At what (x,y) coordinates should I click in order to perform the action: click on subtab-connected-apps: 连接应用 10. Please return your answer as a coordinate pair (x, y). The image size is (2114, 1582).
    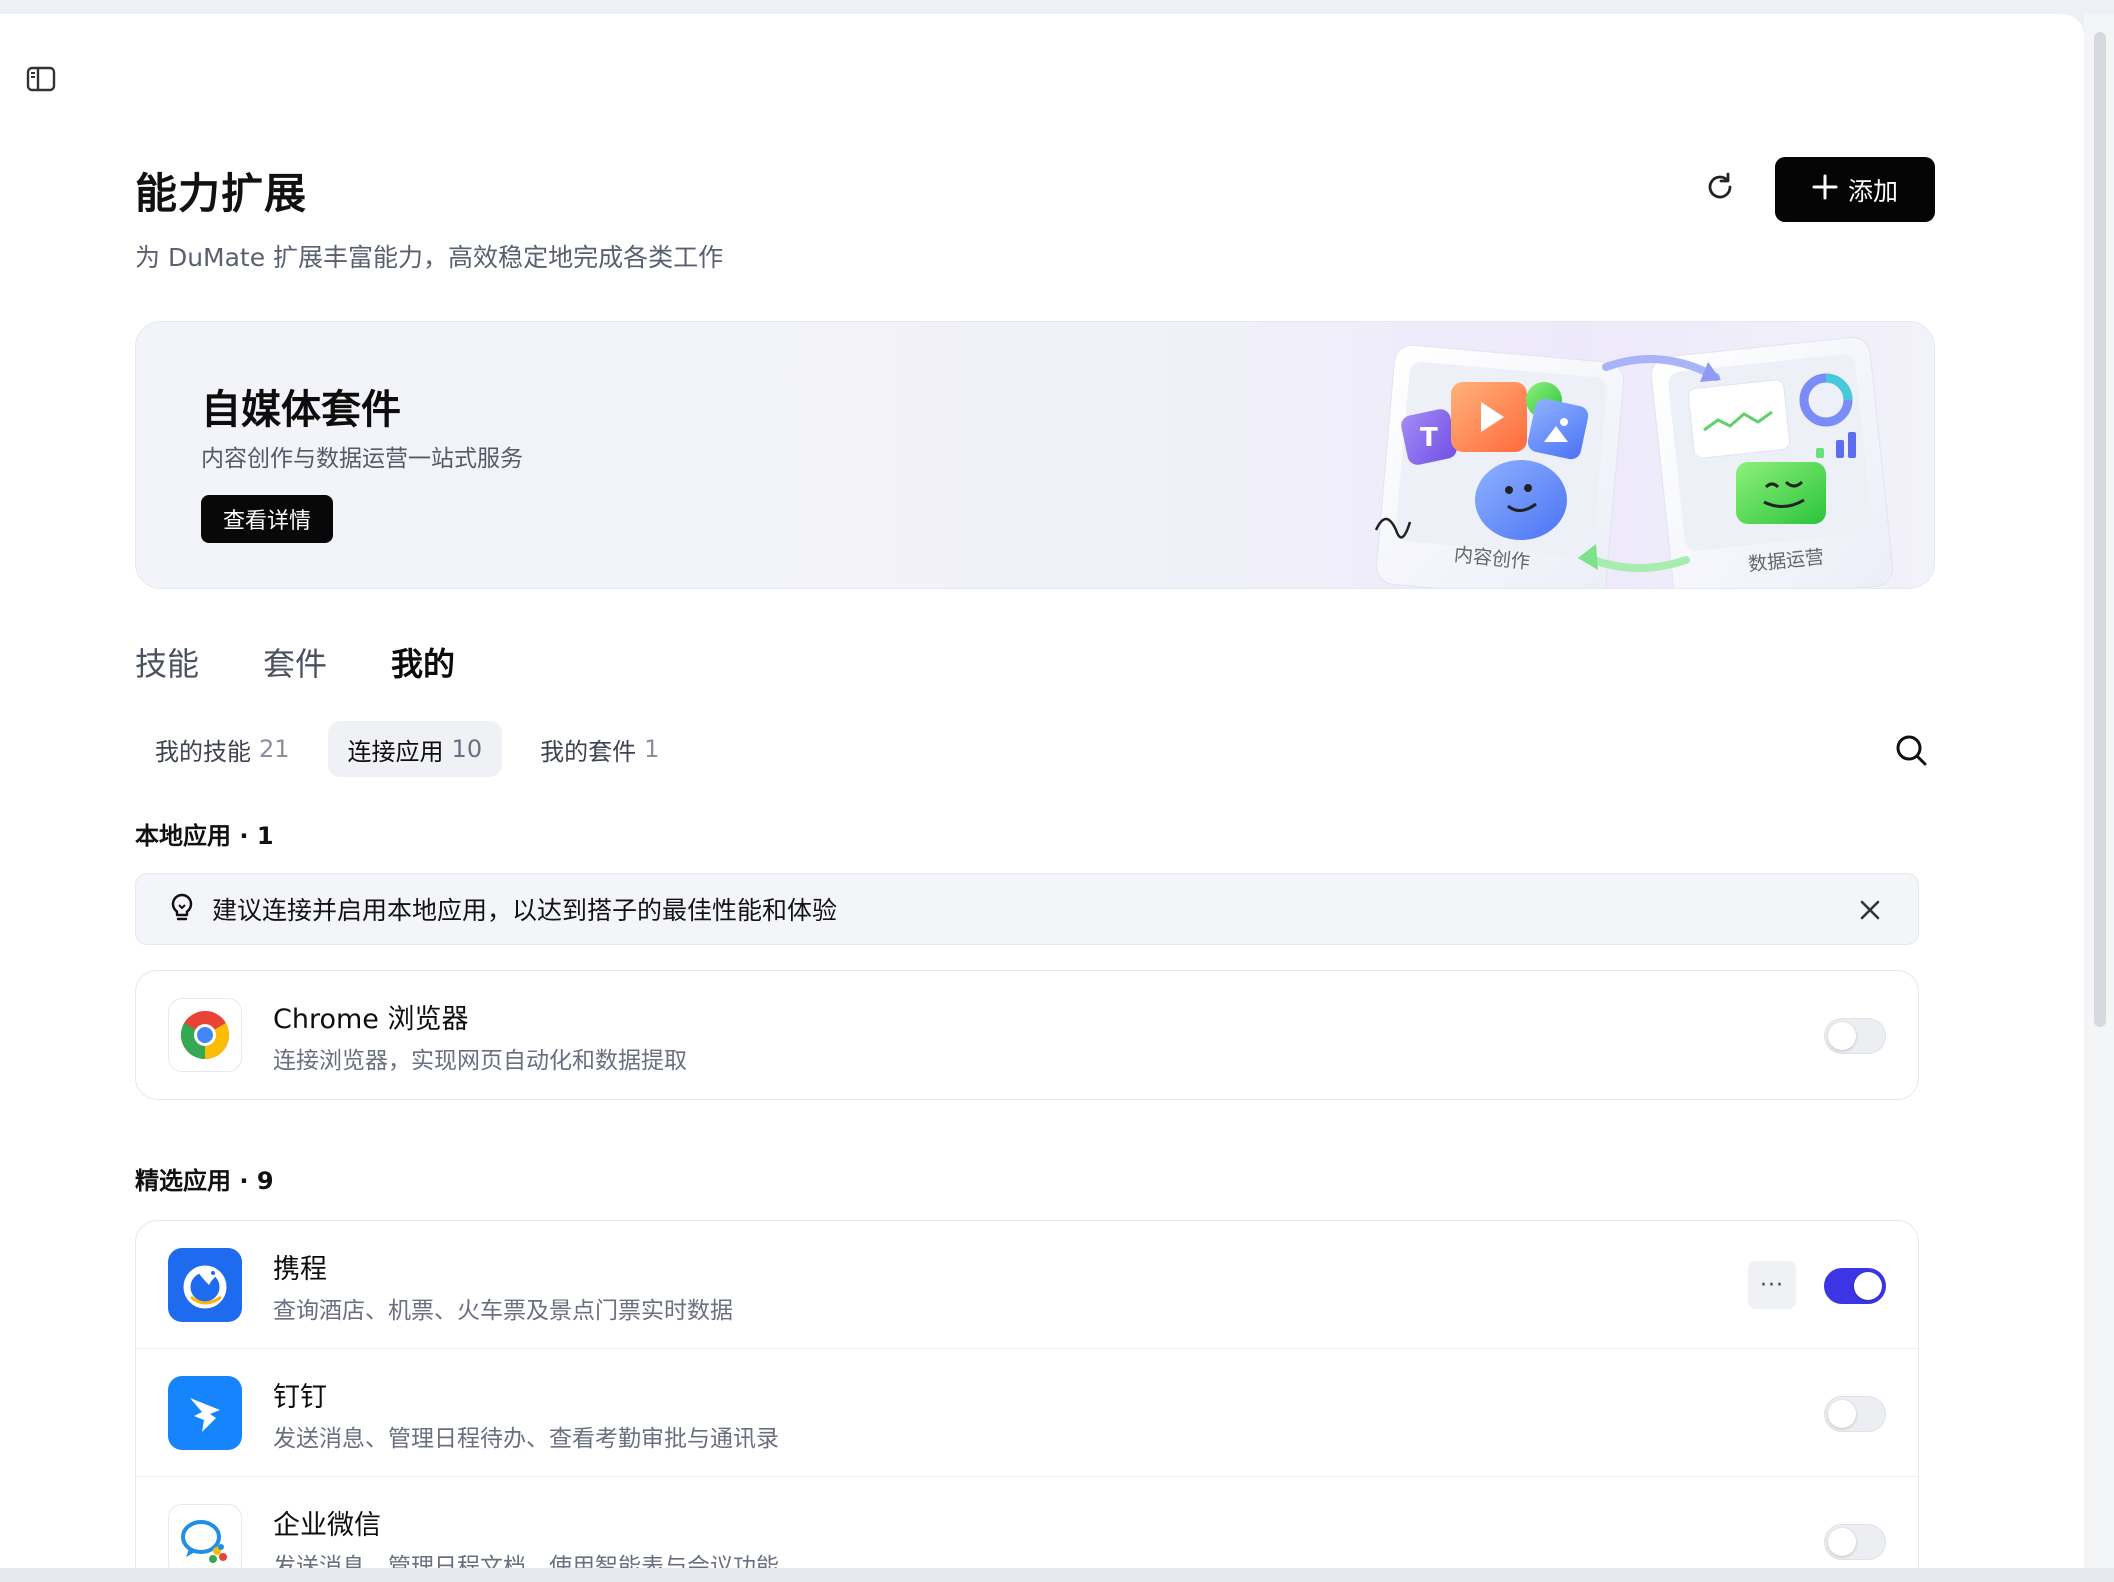
    Looking at the image, I should click on (415, 749).